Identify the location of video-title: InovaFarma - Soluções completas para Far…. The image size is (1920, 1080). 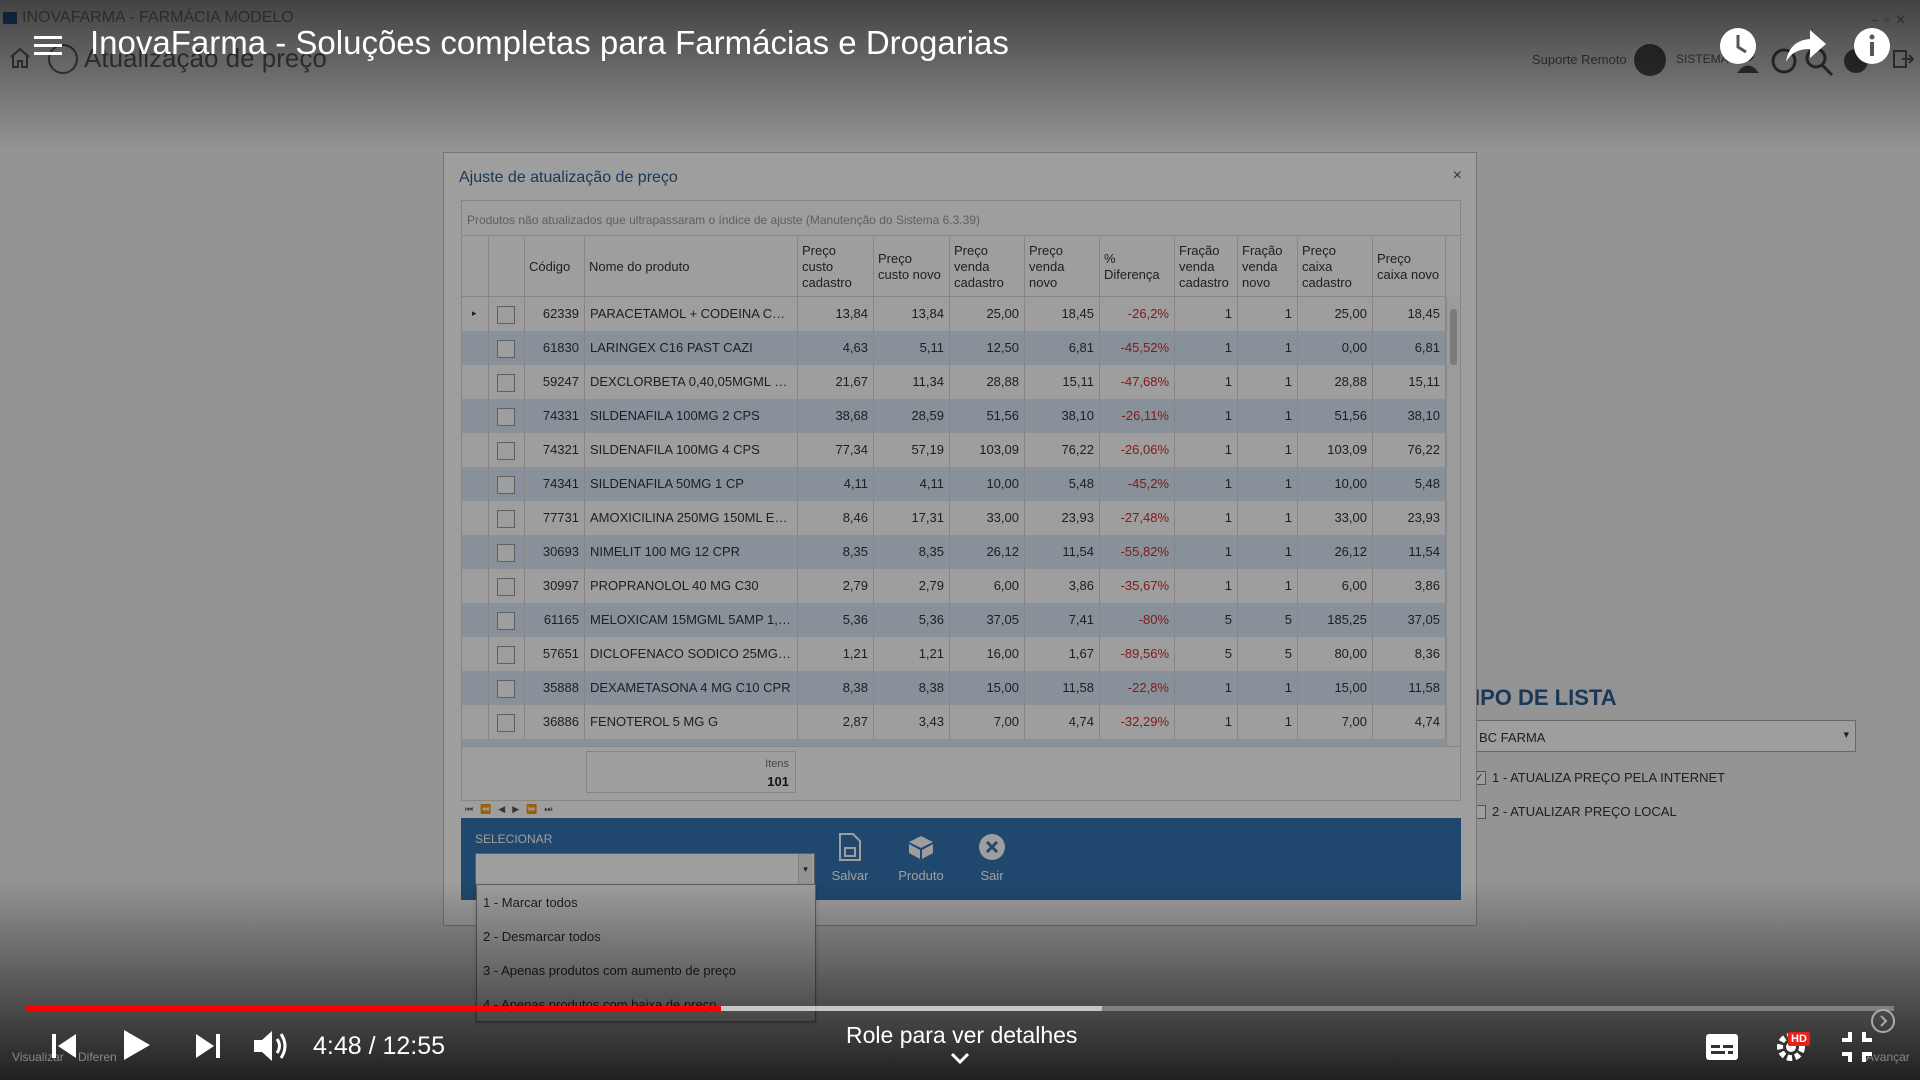
(549, 43).